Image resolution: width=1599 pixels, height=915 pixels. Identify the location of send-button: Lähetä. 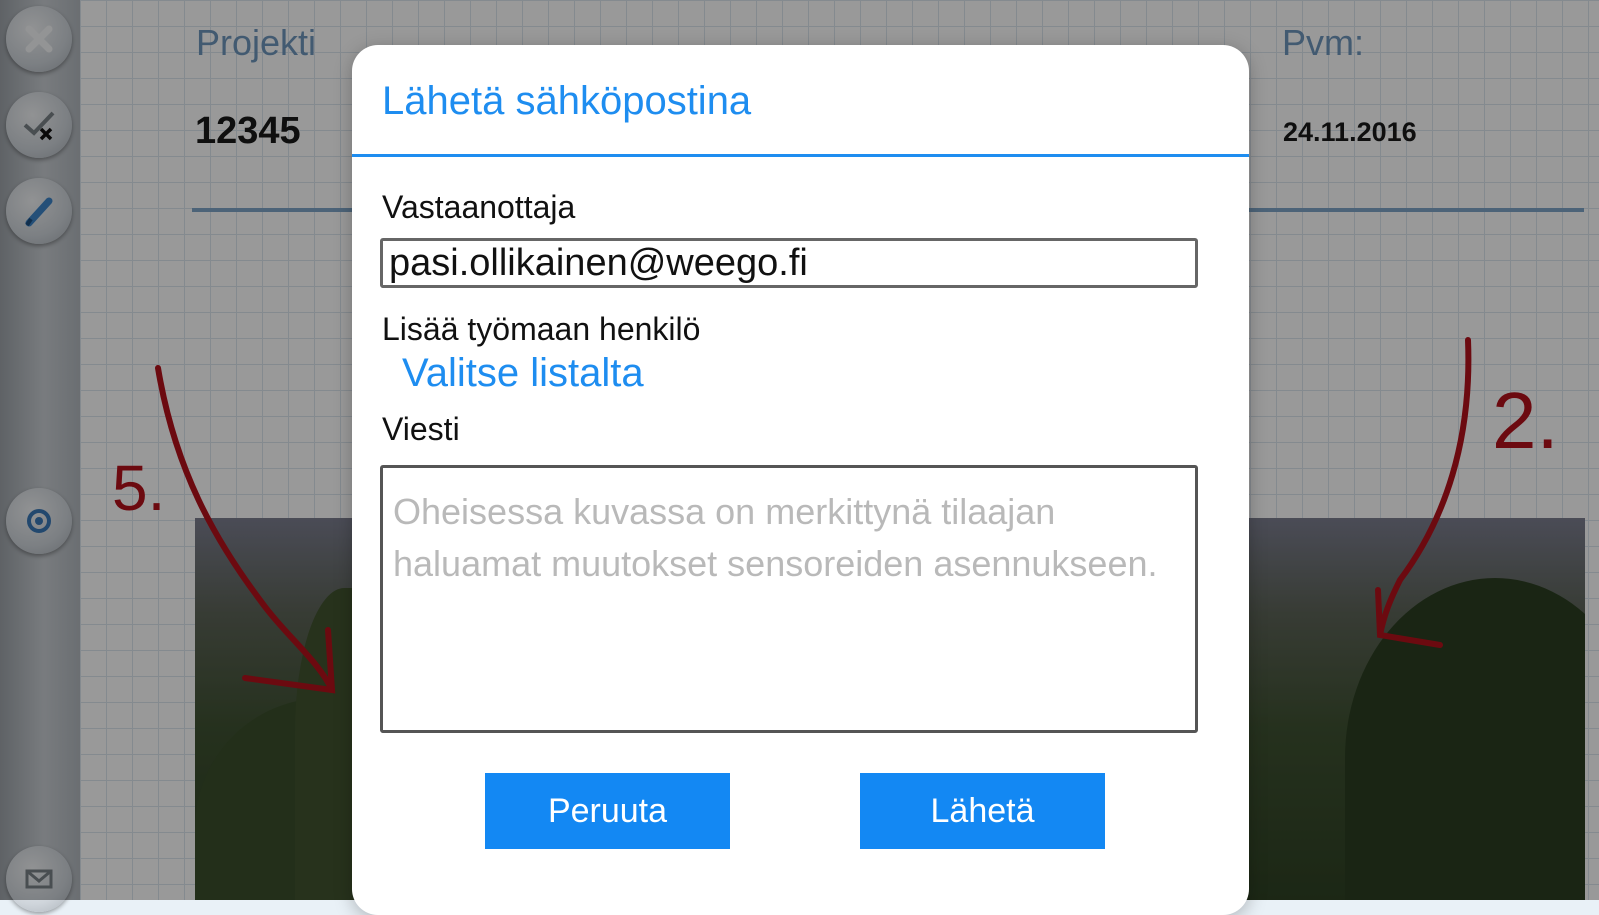
(982, 811).